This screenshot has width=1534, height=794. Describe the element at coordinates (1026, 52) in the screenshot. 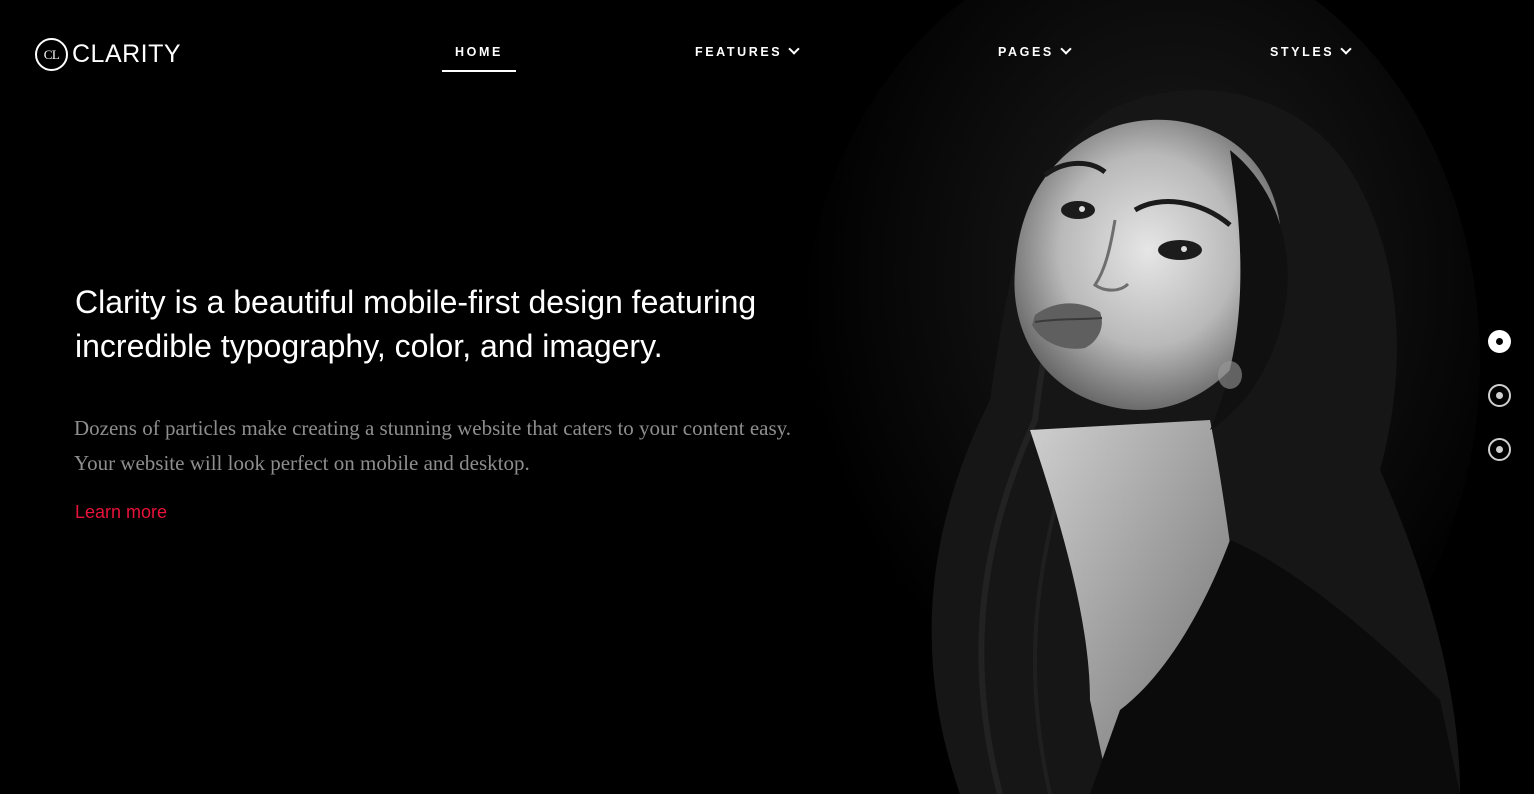

I see `nav-label: PAGES` at that location.